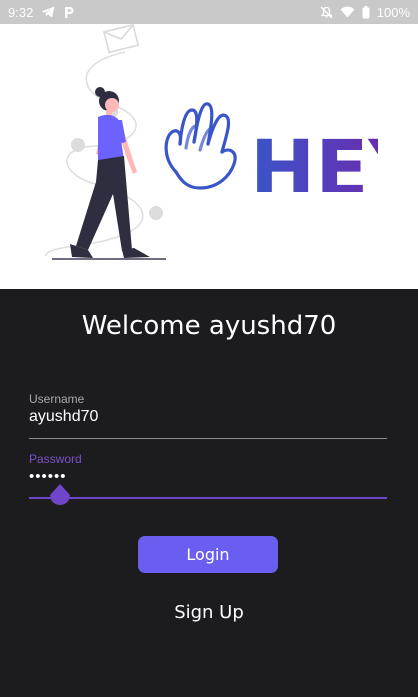 Image resolution: width=418 pixels, height=697 pixels. I want to click on battery-percent: 100%, so click(393, 12).